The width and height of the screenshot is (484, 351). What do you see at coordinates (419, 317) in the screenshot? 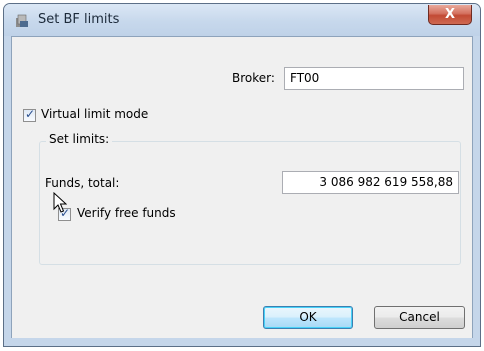
I see `cancel-button: Cancel` at bounding box center [419, 317].